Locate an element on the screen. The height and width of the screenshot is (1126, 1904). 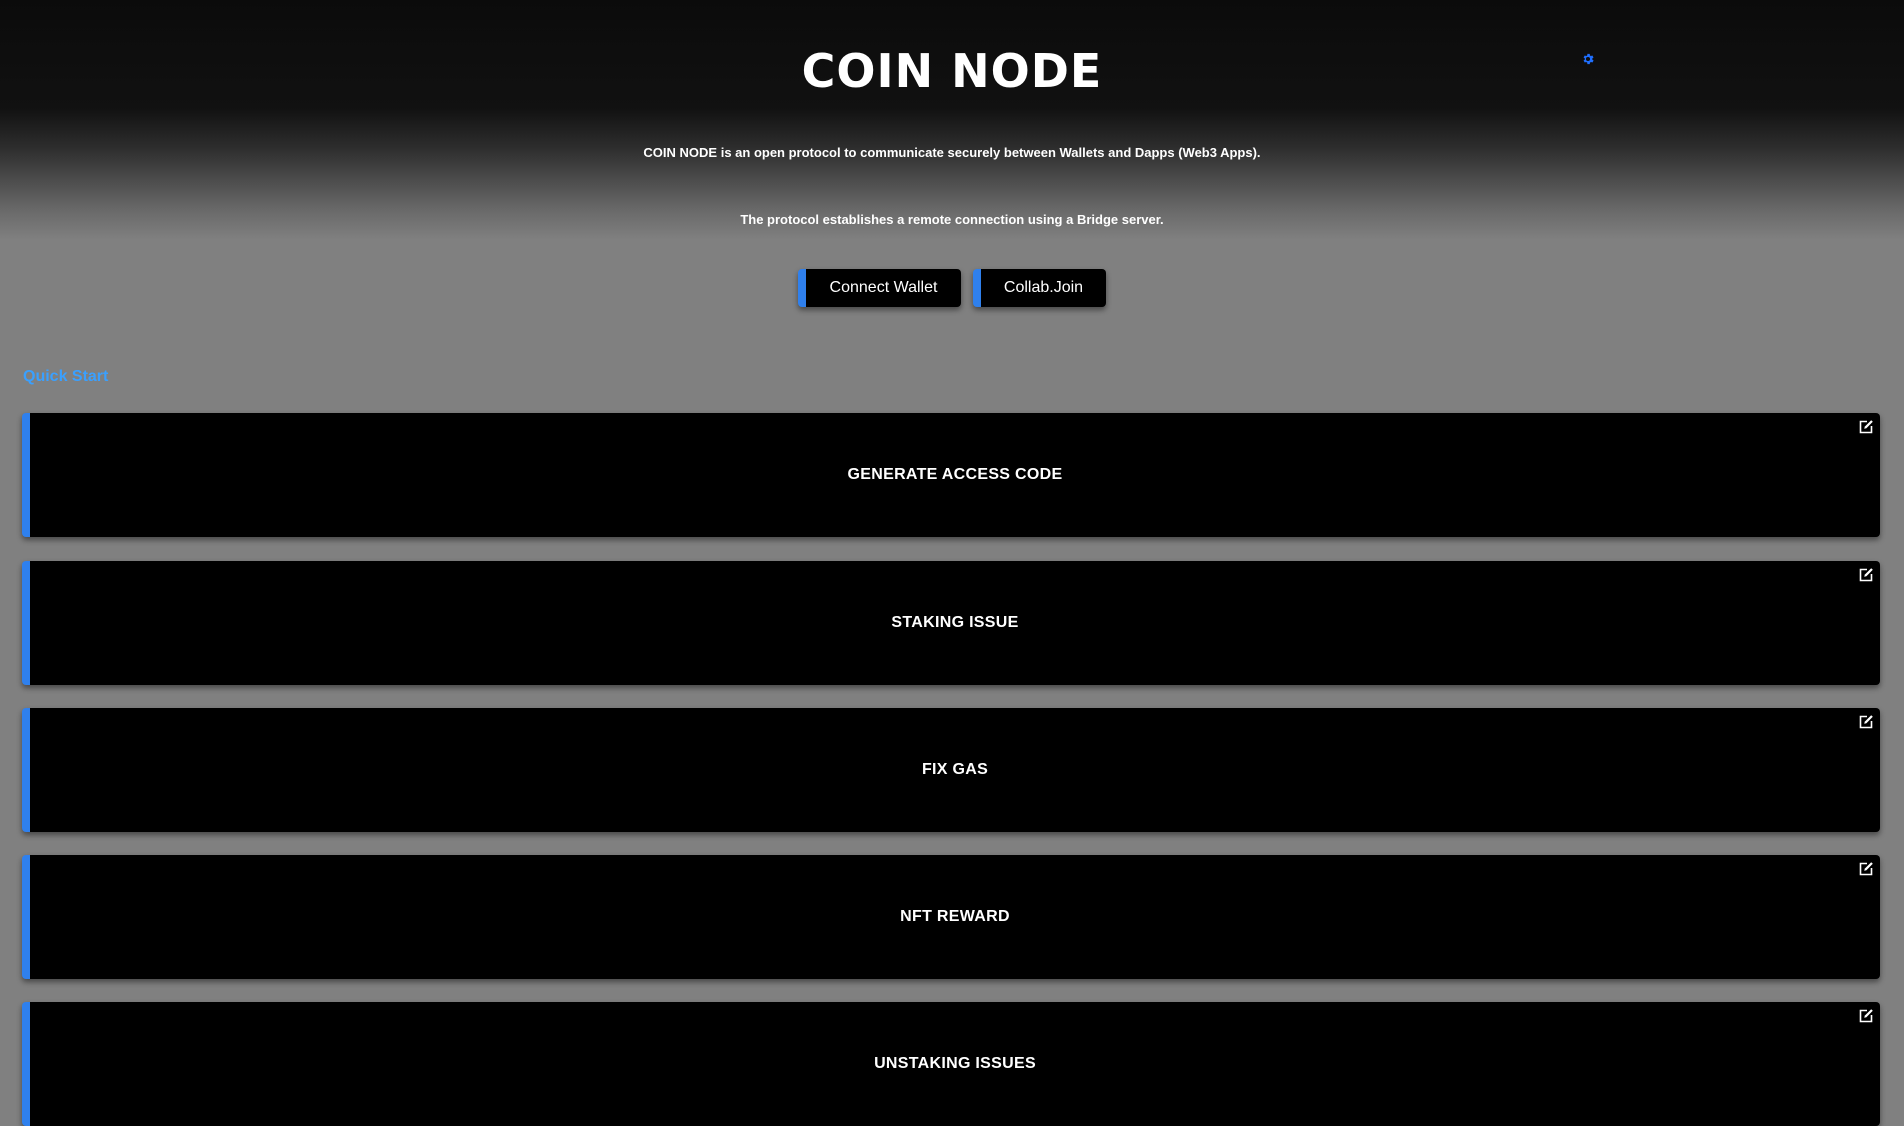
collab-join-button: Collab.Join is located at coordinates (1039, 288).